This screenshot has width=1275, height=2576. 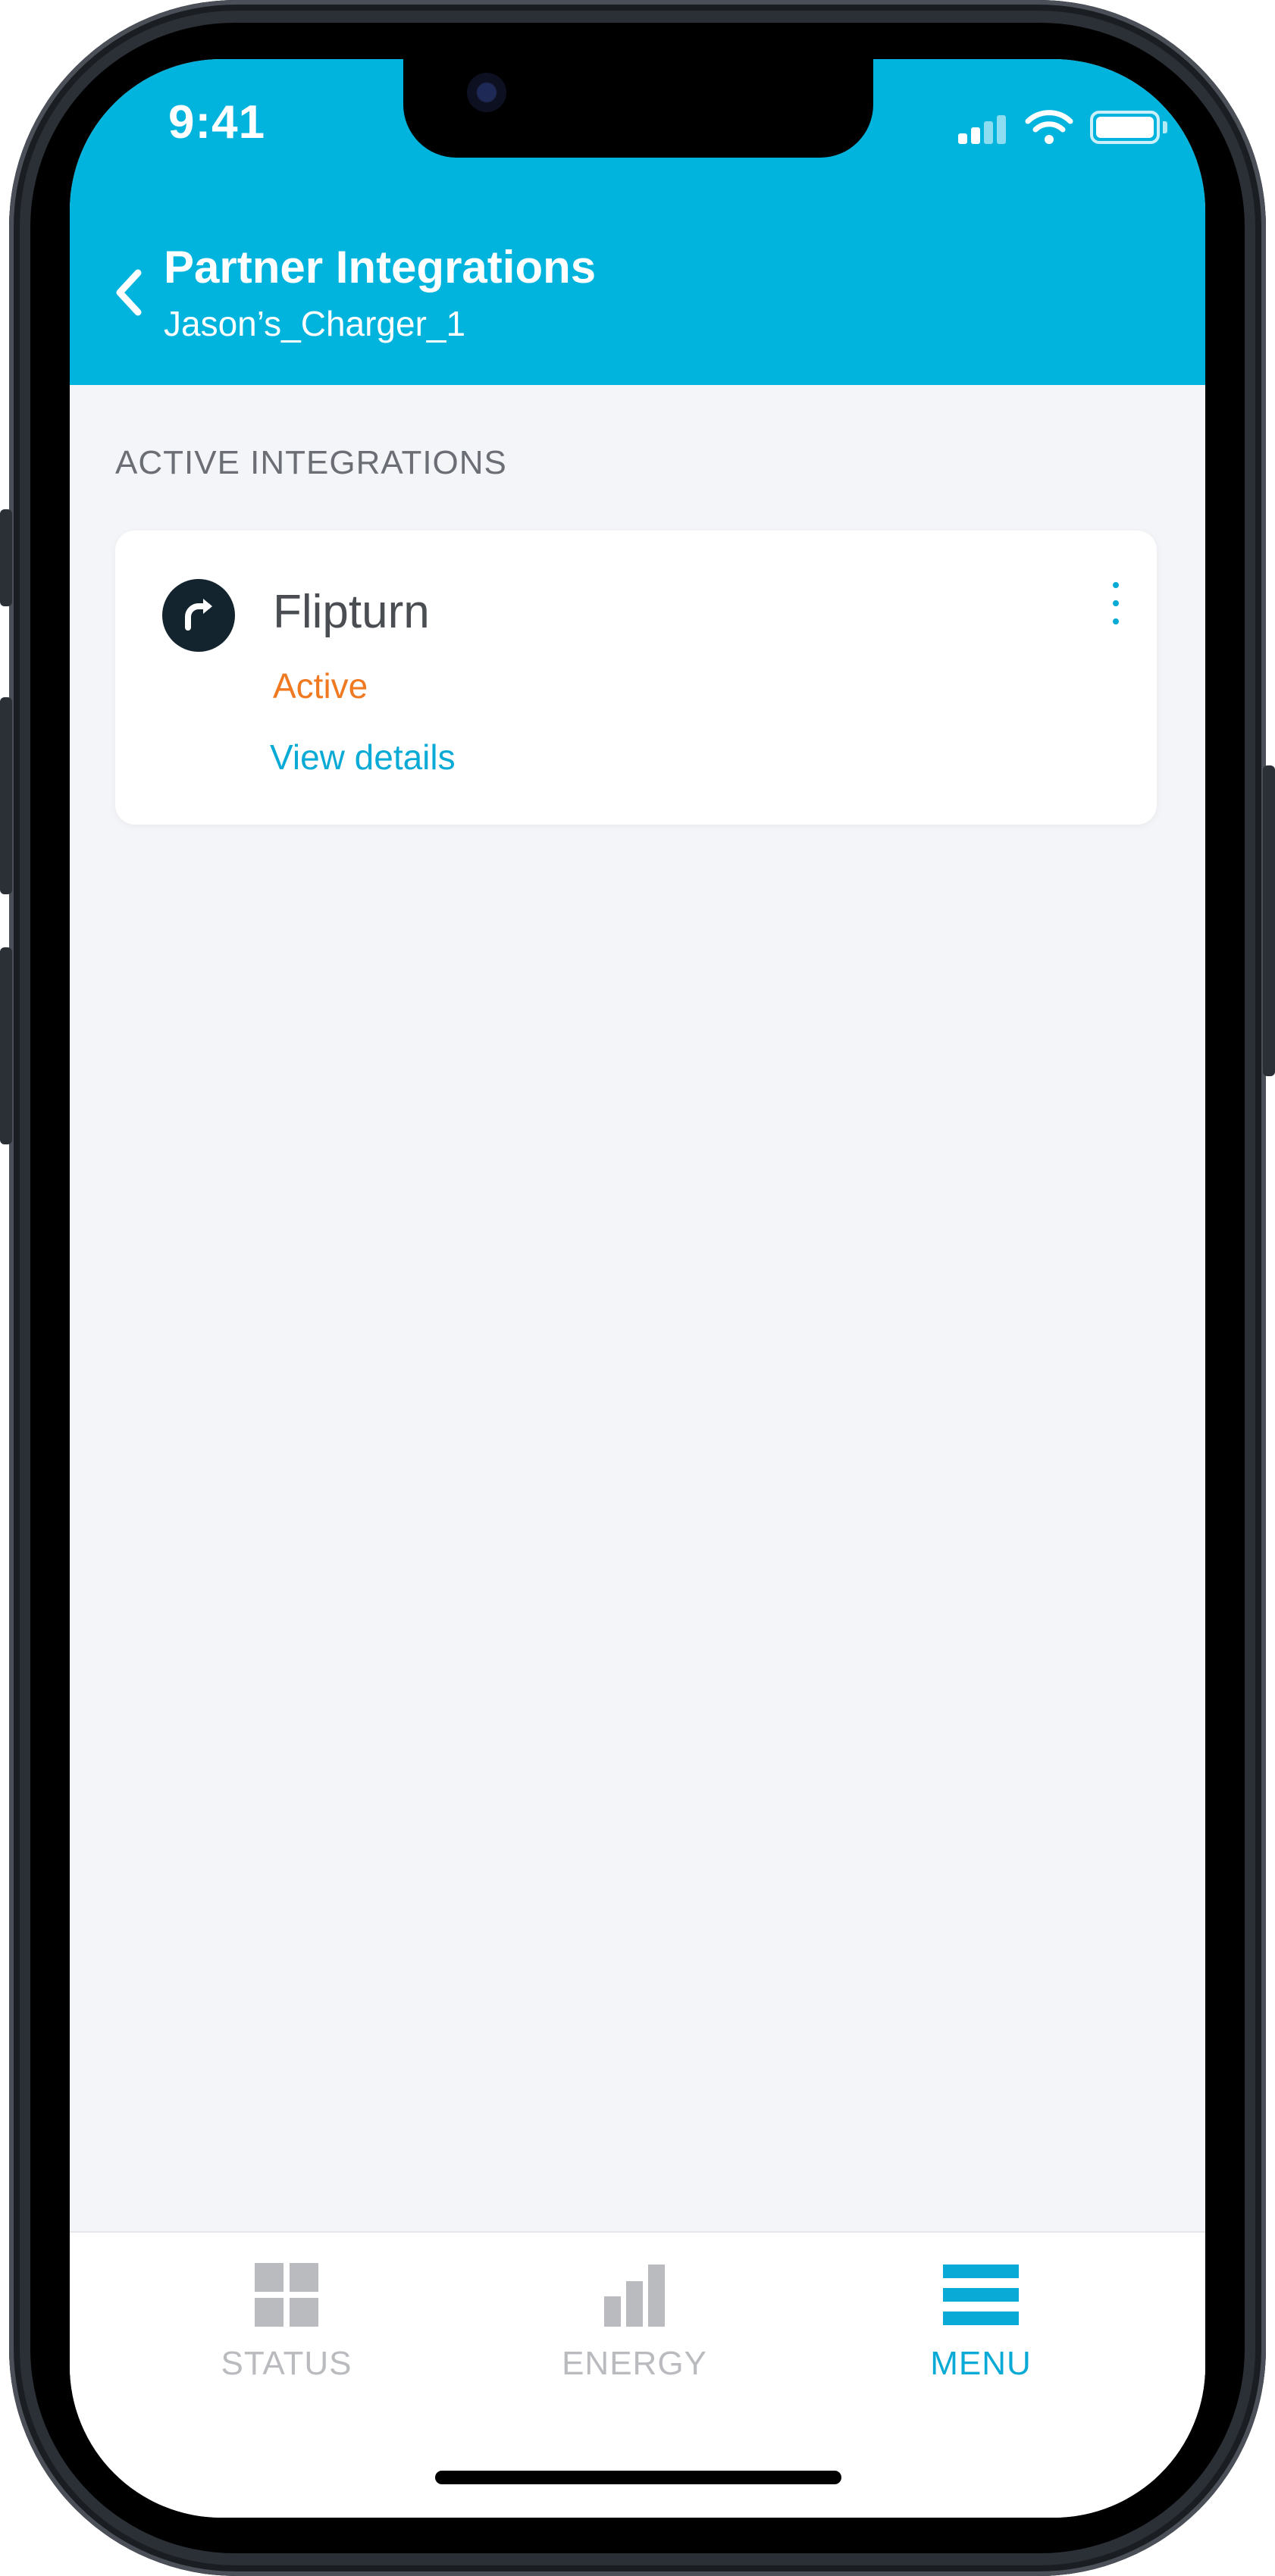 What do you see at coordinates (287, 2363) in the screenshot?
I see `tab-label-status: STATUS` at bounding box center [287, 2363].